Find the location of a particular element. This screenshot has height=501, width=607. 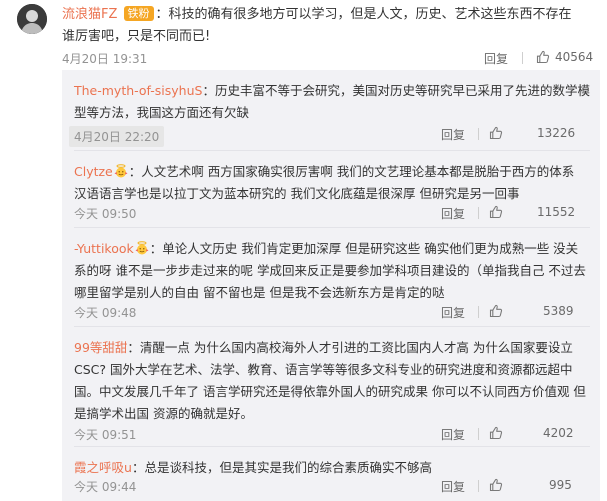

reply-time: 今天 09:51 is located at coordinates (105, 435).